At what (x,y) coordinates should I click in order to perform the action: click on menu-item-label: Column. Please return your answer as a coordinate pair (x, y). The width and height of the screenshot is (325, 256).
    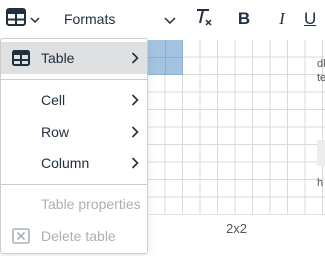
    Looking at the image, I should click on (65, 163).